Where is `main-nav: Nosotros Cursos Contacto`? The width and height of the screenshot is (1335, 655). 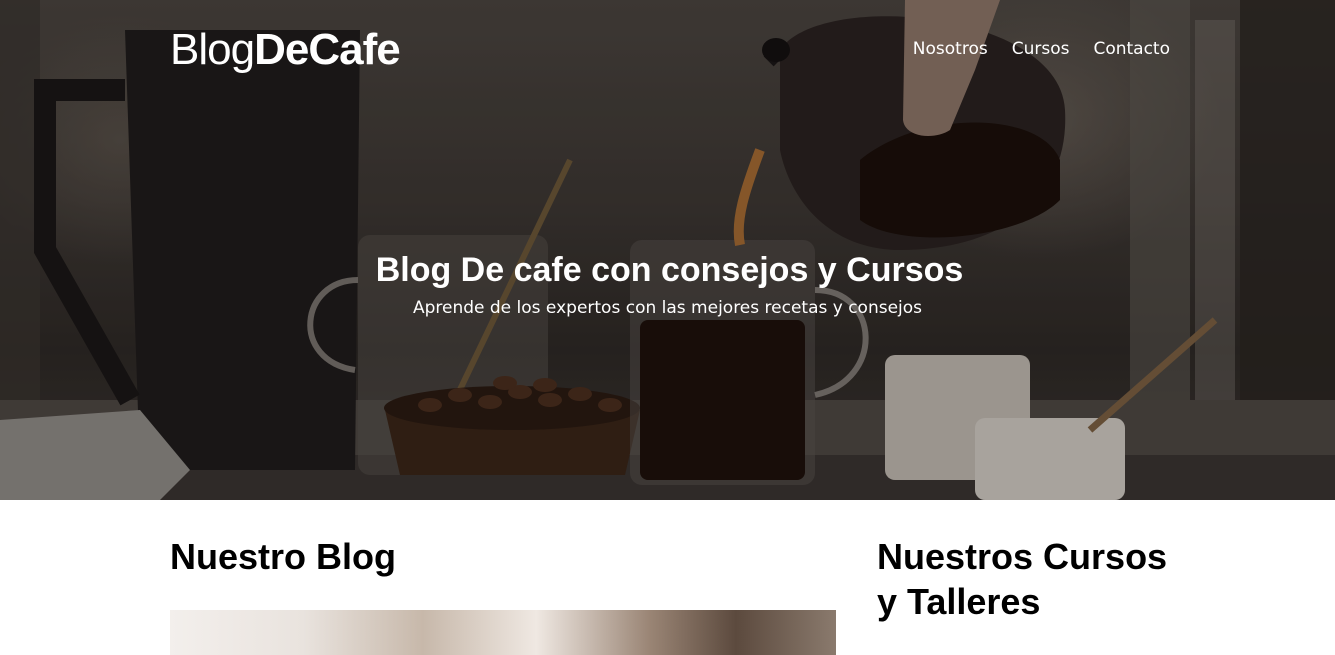
main-nav: Nosotros Cursos Contacto is located at coordinates (1041, 49).